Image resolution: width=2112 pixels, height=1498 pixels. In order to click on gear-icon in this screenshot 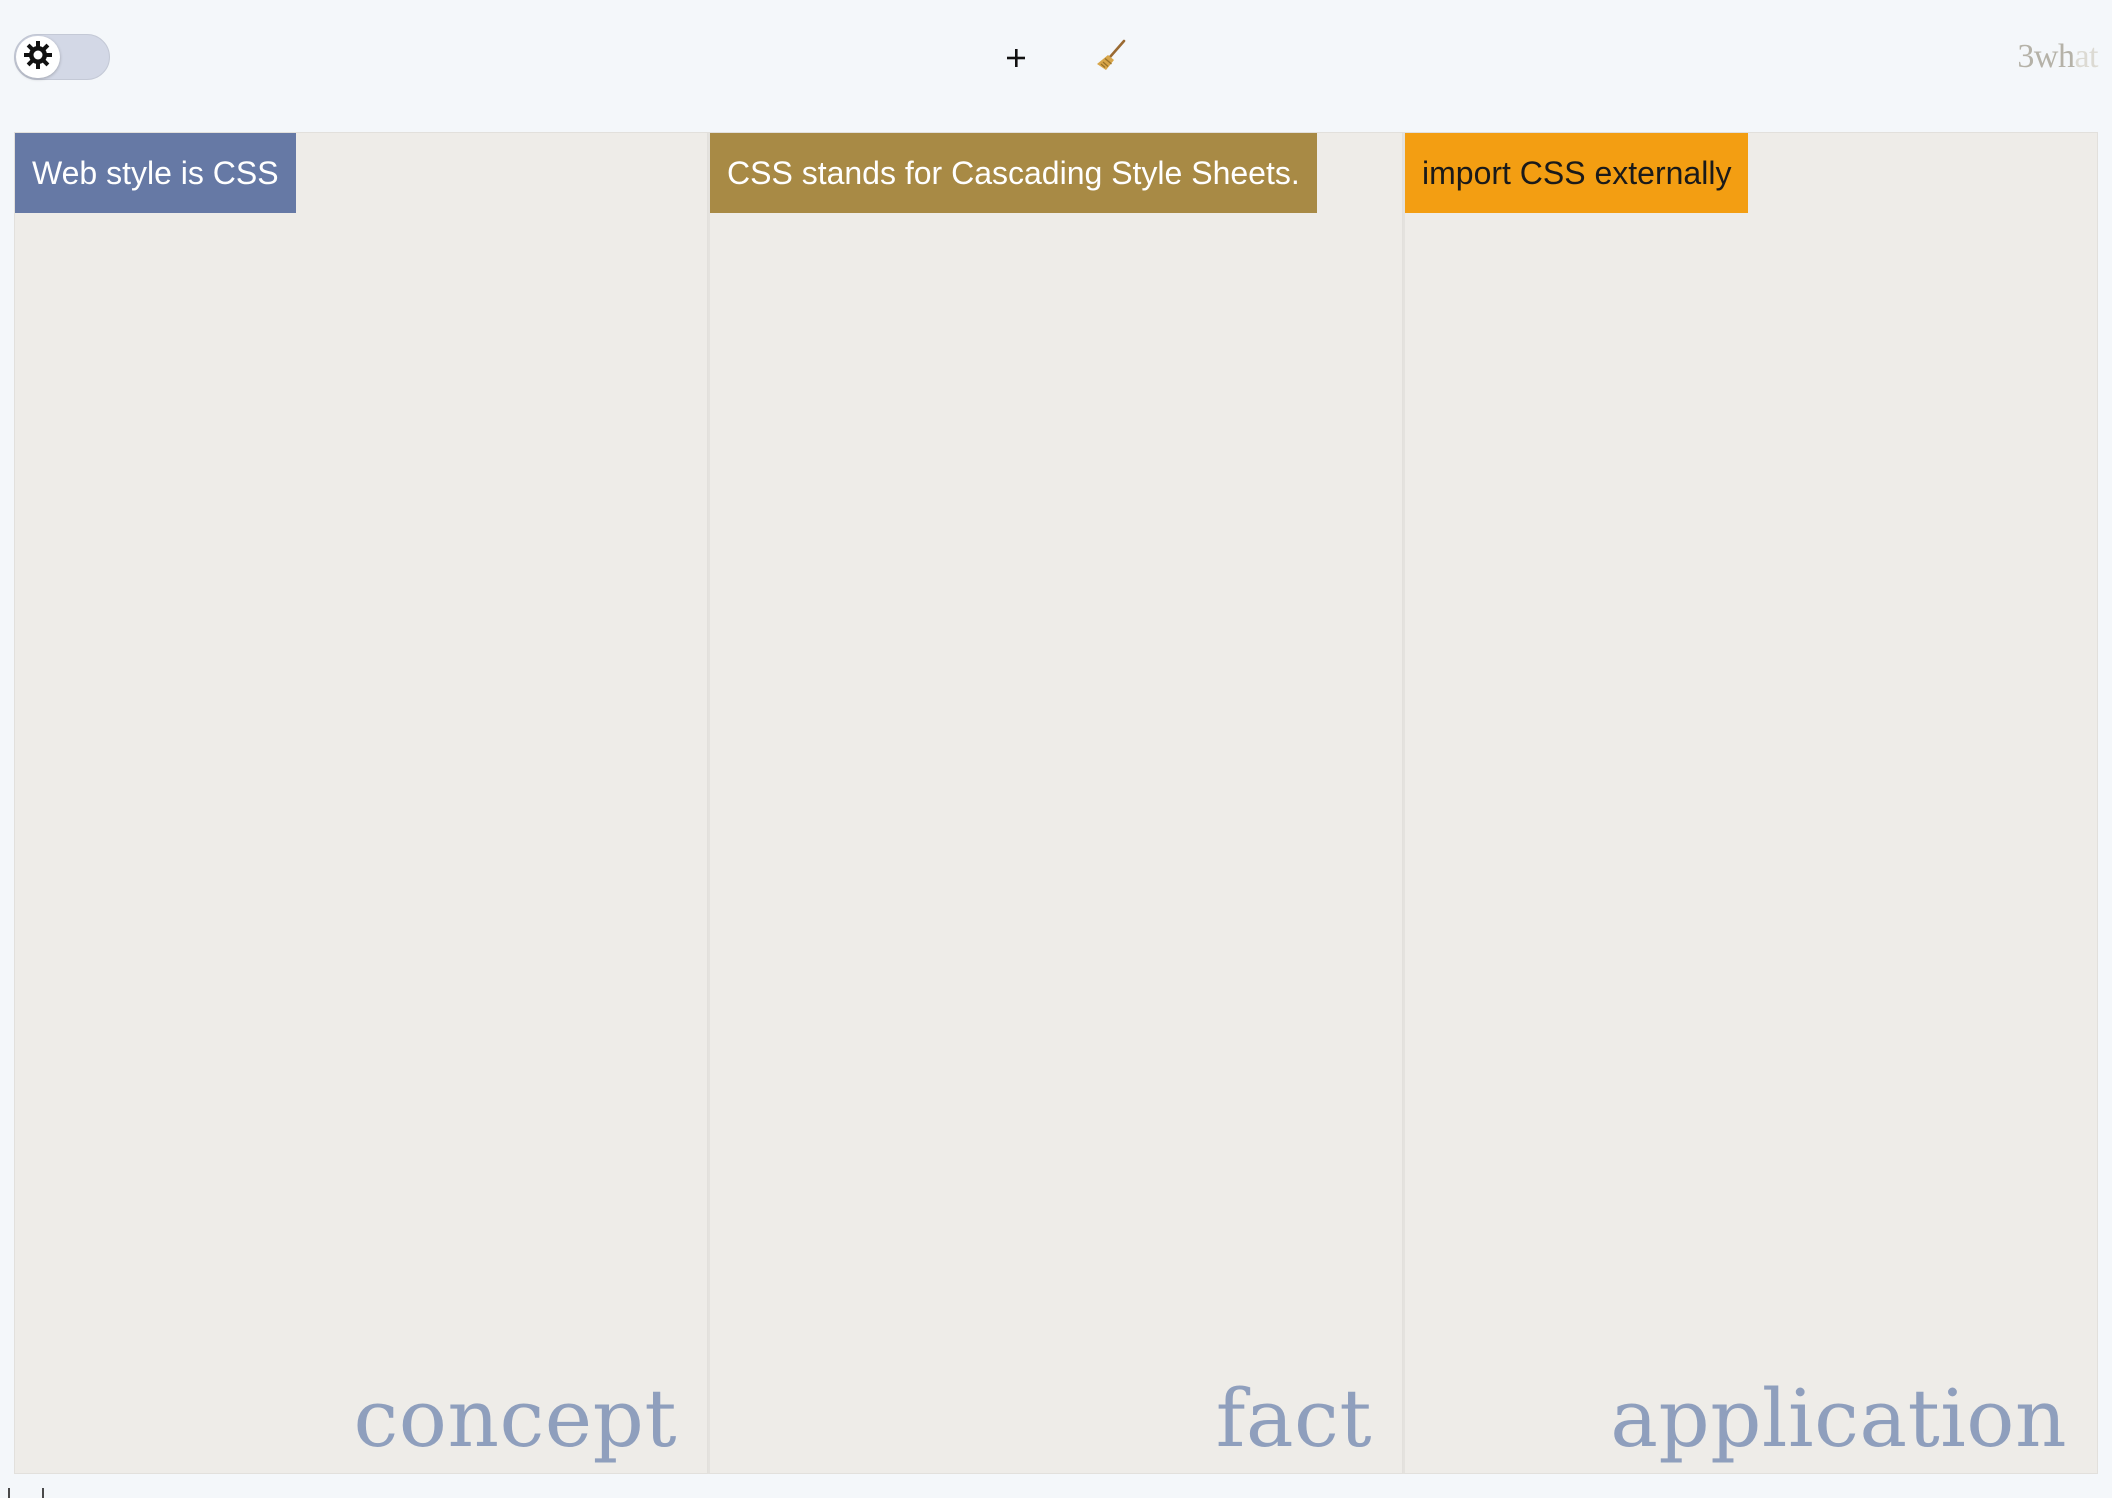, I will do `click(38, 57)`.